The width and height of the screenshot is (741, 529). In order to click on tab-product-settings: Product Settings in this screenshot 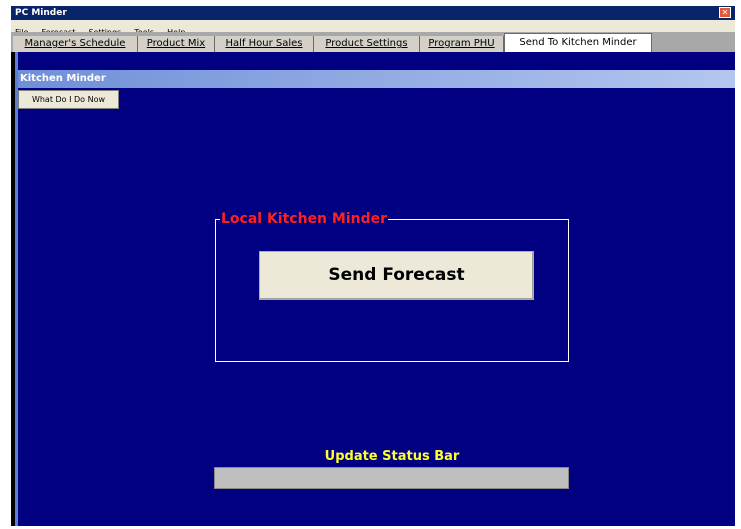, I will do `click(367, 44)`.